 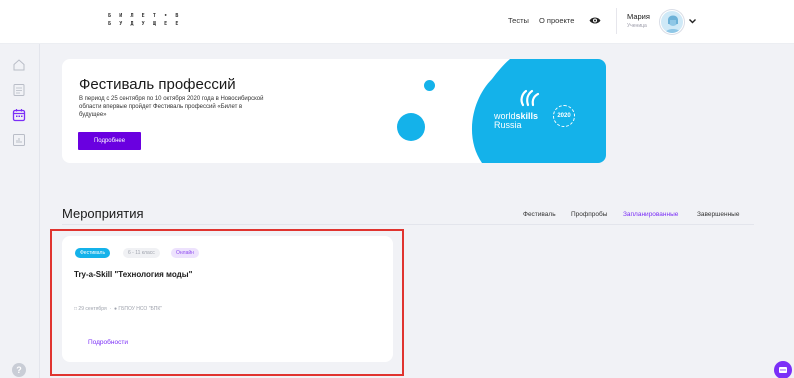 What do you see at coordinates (530, 98) in the screenshot?
I see `worldskills-hand-icon` at bounding box center [530, 98].